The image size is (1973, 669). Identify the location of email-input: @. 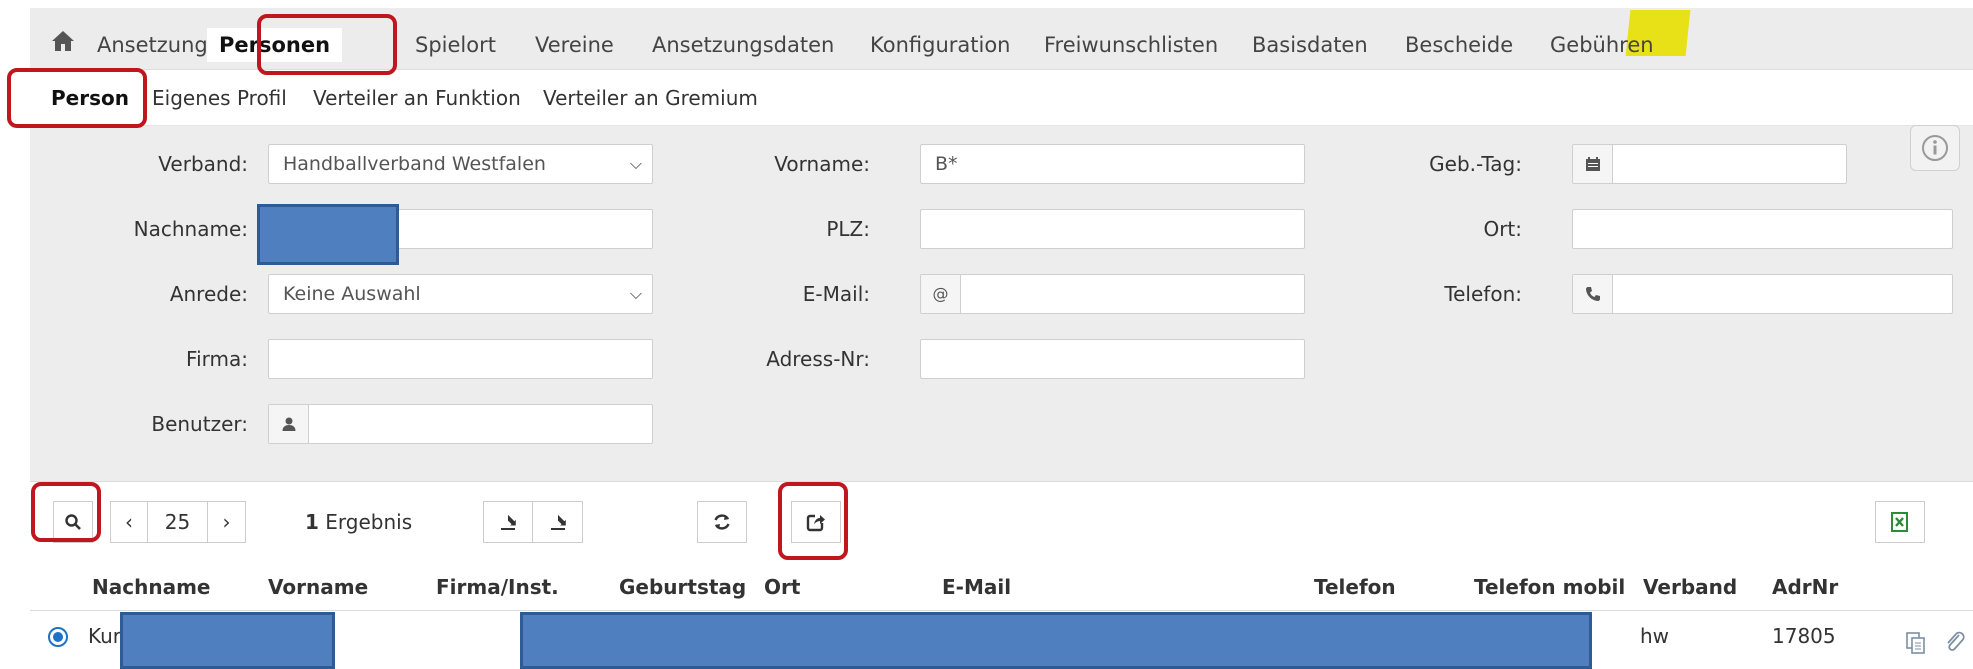
(1112, 294).